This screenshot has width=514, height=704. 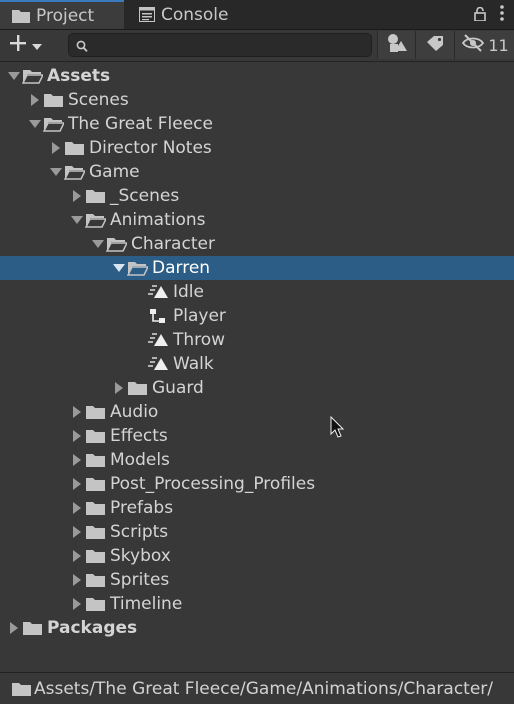 What do you see at coordinates (139, 436) in the screenshot?
I see `tree-item-label: Effects` at bounding box center [139, 436].